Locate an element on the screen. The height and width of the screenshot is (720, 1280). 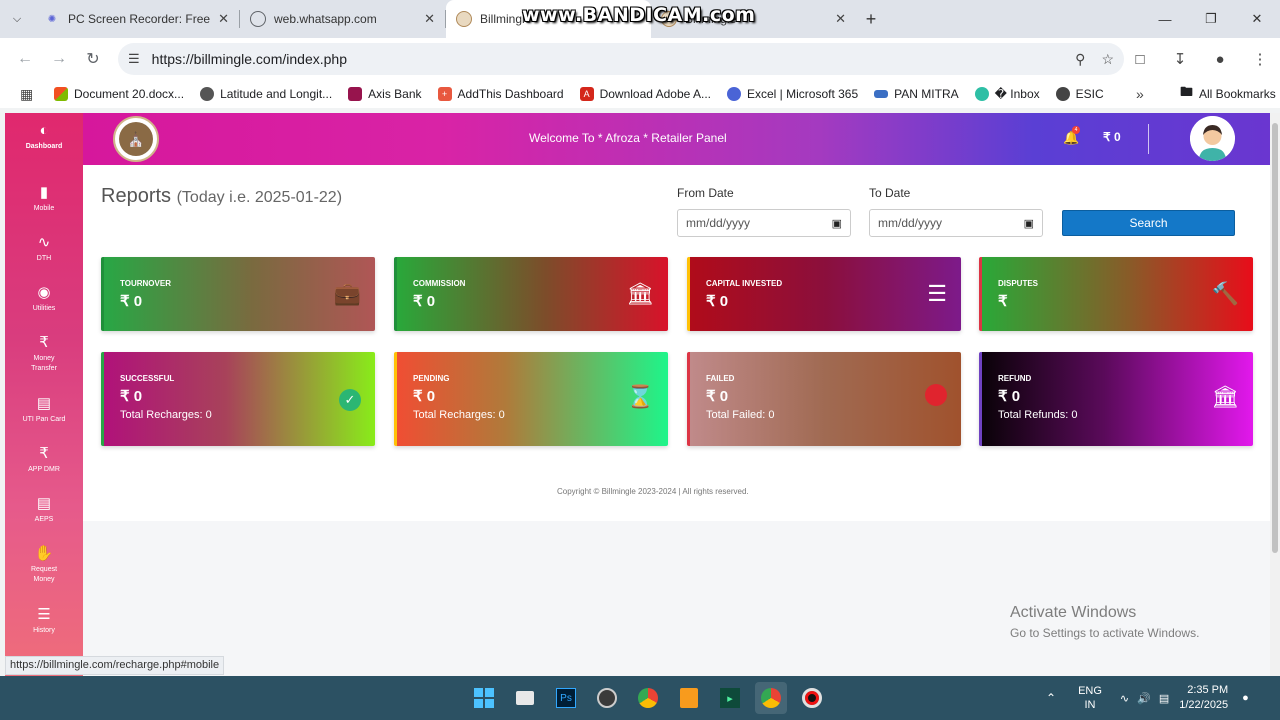
site-logo: ⛪ is located at coordinates (136, 139).